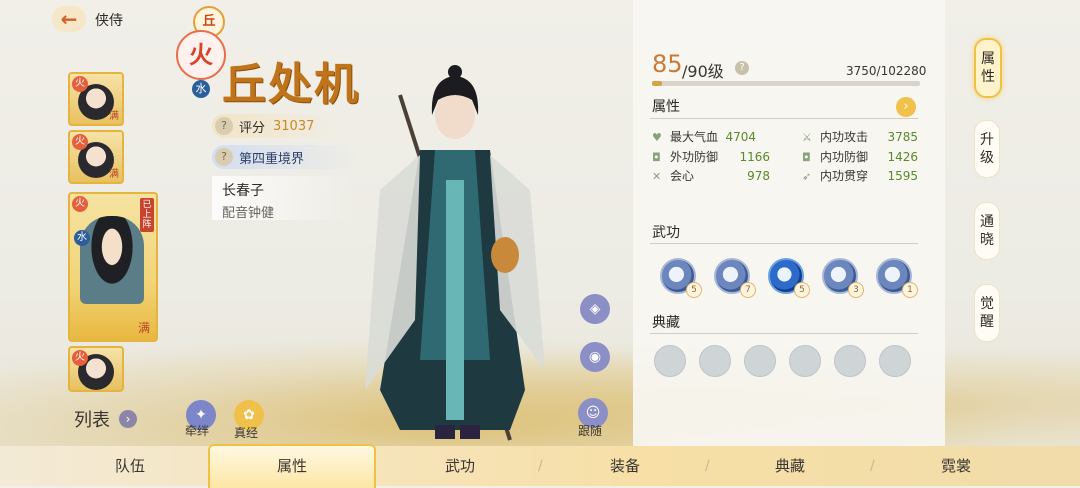  What do you see at coordinates (147, 215) in the screenshot?
I see `deployed-tag: 已上阵` at bounding box center [147, 215].